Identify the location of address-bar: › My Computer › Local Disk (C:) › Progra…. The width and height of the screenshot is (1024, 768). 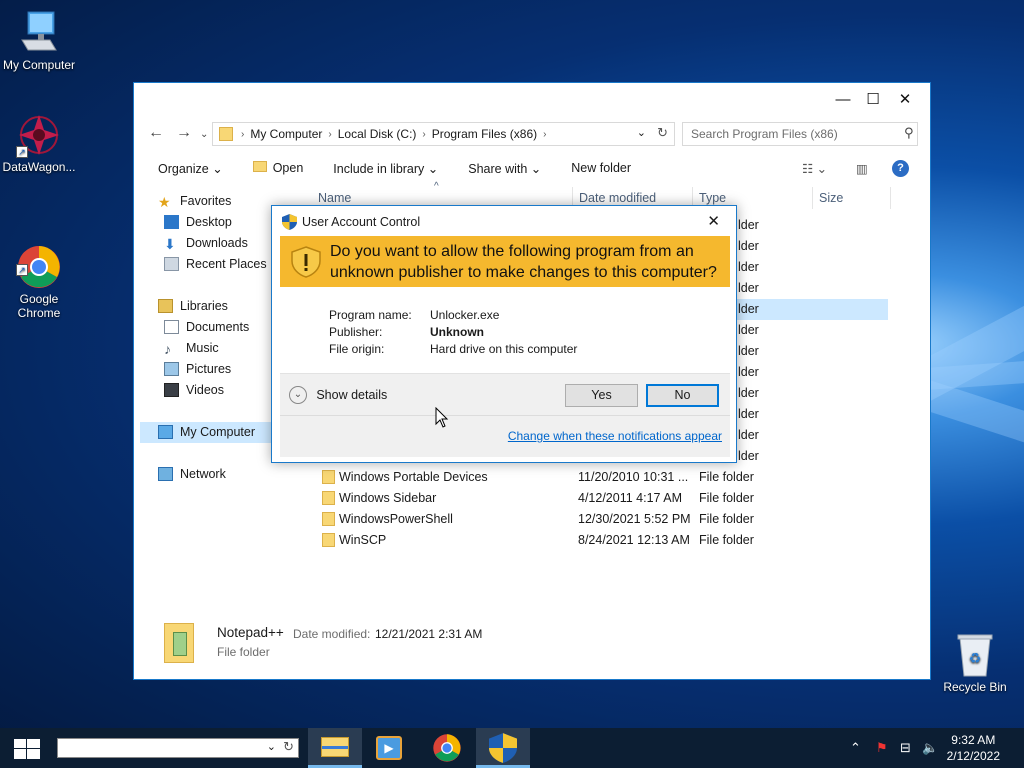
(443, 134).